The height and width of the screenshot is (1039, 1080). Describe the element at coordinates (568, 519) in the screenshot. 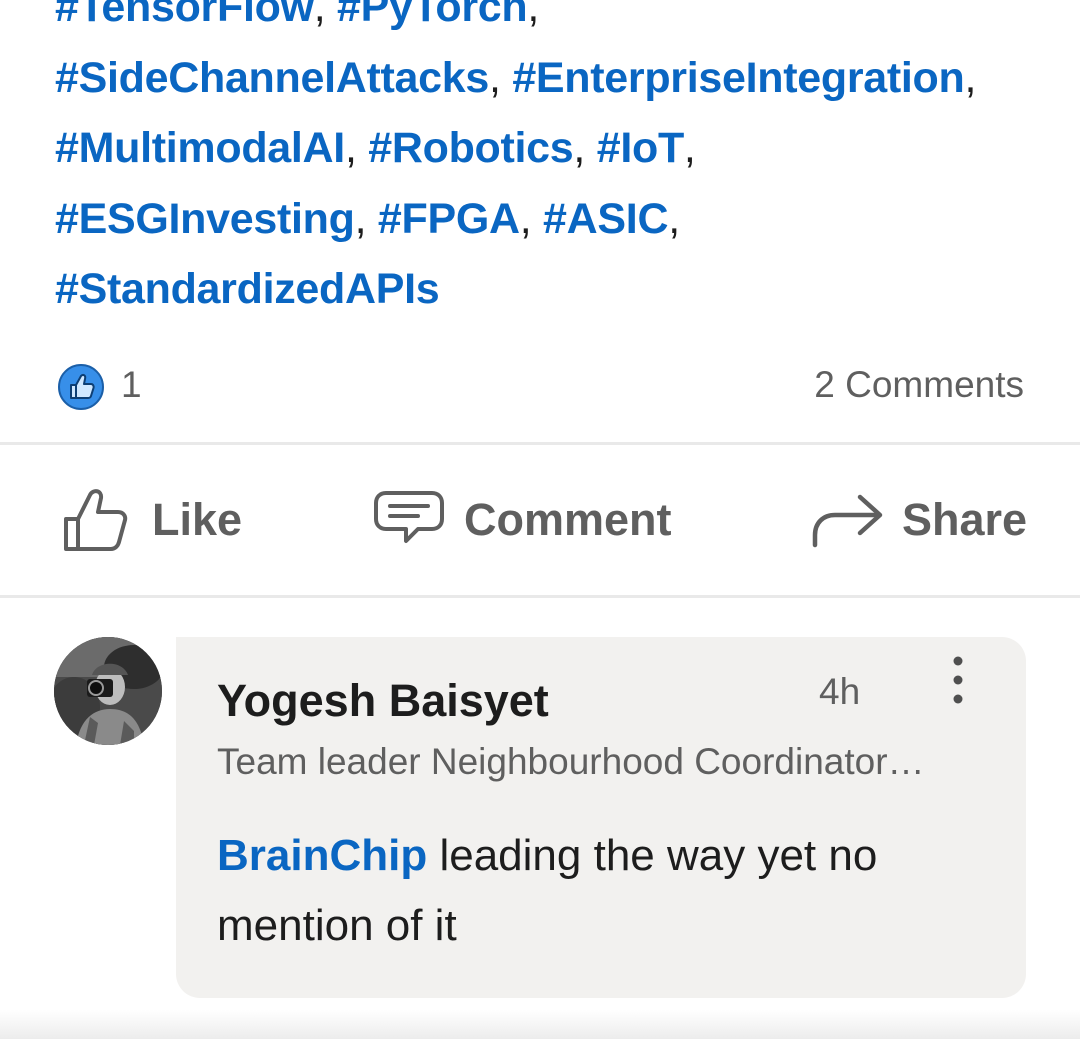

I see `comment-button-label: Comment` at that location.